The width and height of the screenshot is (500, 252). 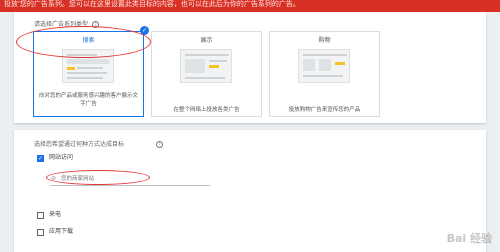 What do you see at coordinates (88, 100) in the screenshot?
I see `tile-search-desc: 向对您的产品或服务感兴趣的客户展示文字广告` at bounding box center [88, 100].